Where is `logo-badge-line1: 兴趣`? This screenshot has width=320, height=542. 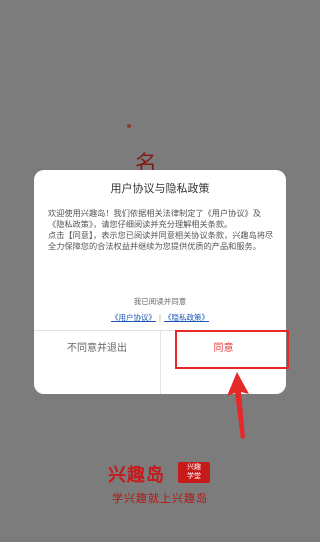
logo-badge-line1: 兴趣 is located at coordinates (194, 467).